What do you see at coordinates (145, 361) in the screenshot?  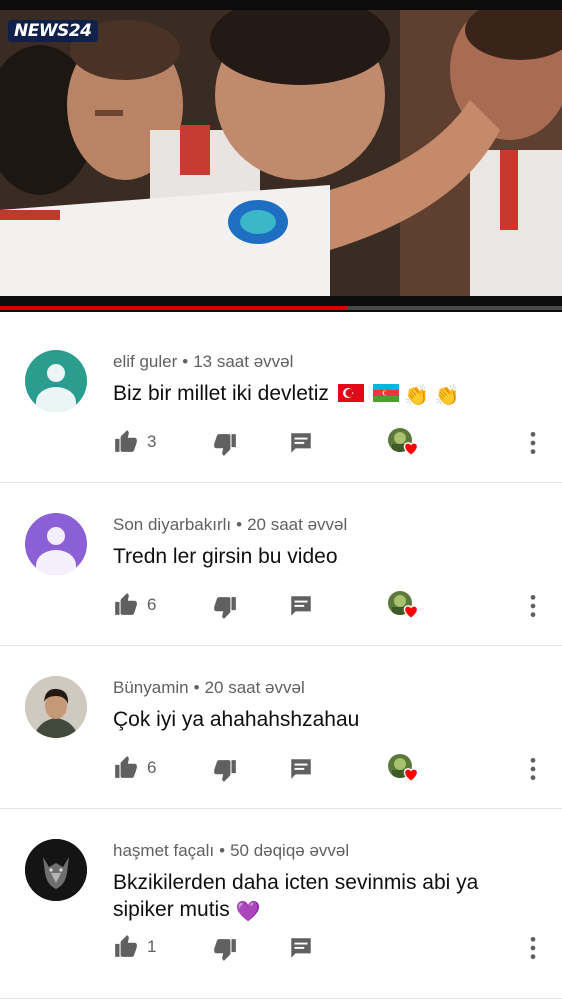 I see `comment-author: elif guler` at bounding box center [145, 361].